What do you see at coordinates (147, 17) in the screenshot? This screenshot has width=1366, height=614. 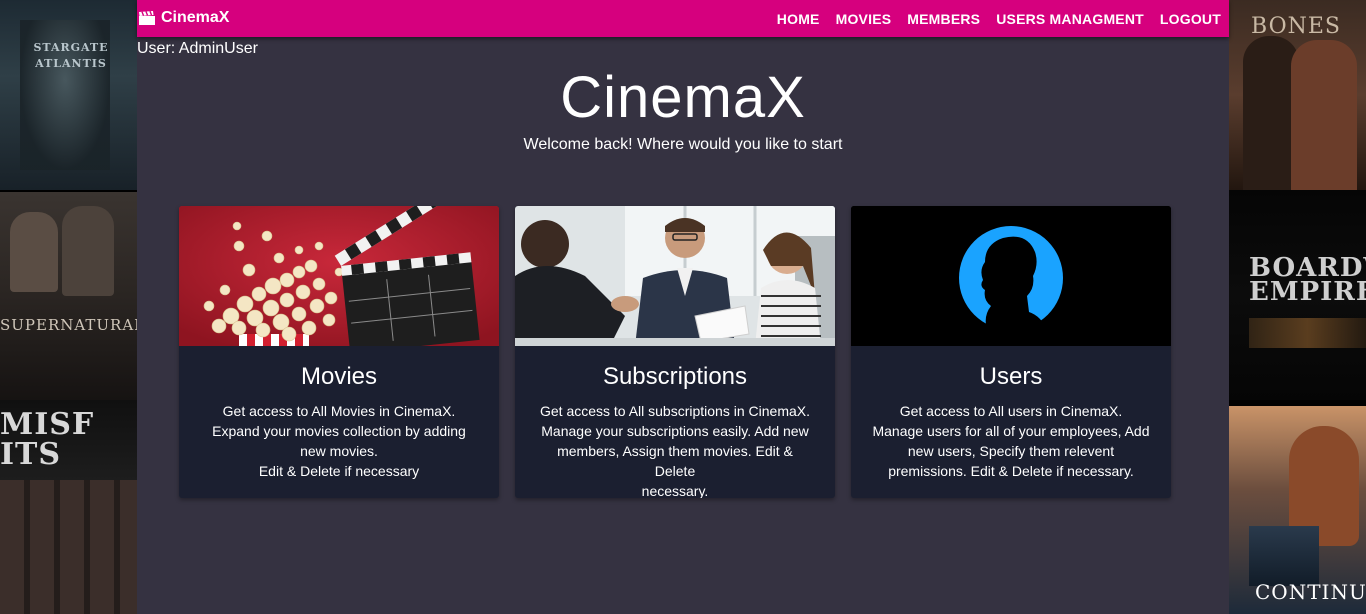 I see `clapperboard-icon` at bounding box center [147, 17].